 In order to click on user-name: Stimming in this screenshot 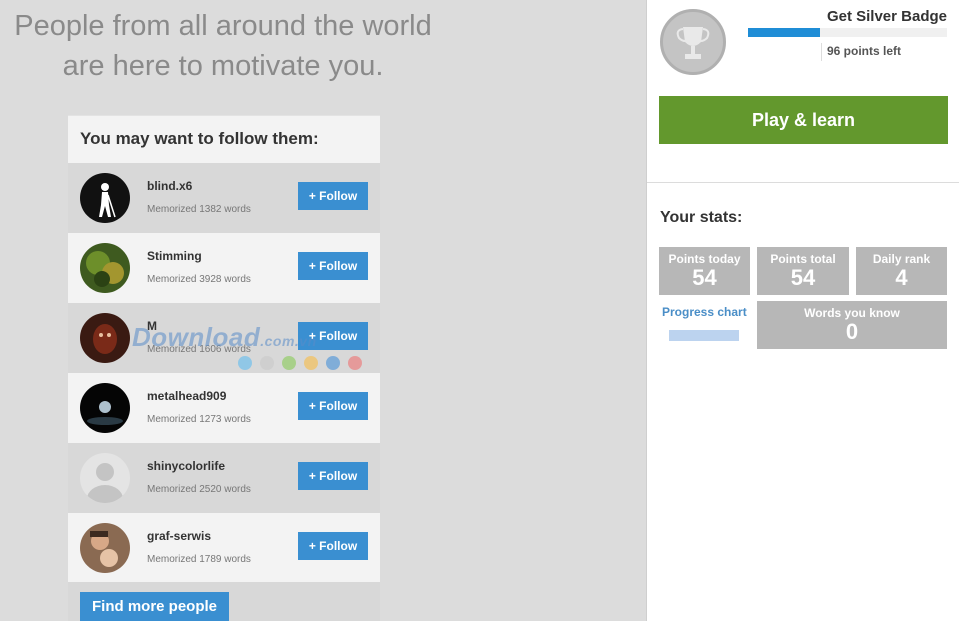, I will do `click(174, 256)`.